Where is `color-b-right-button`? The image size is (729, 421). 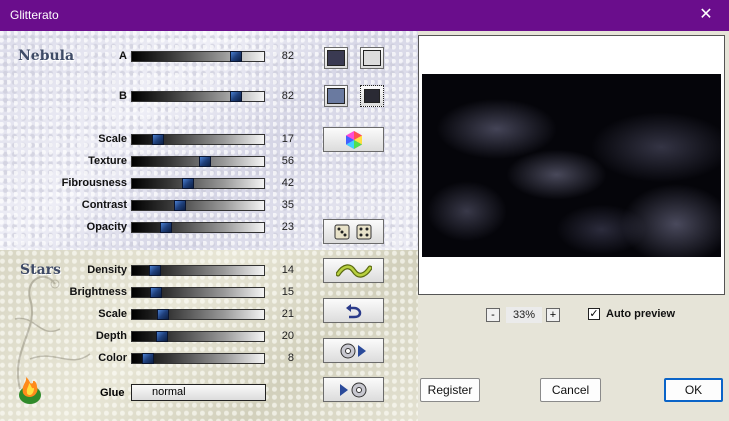
color-b-right-button is located at coordinates (372, 96).